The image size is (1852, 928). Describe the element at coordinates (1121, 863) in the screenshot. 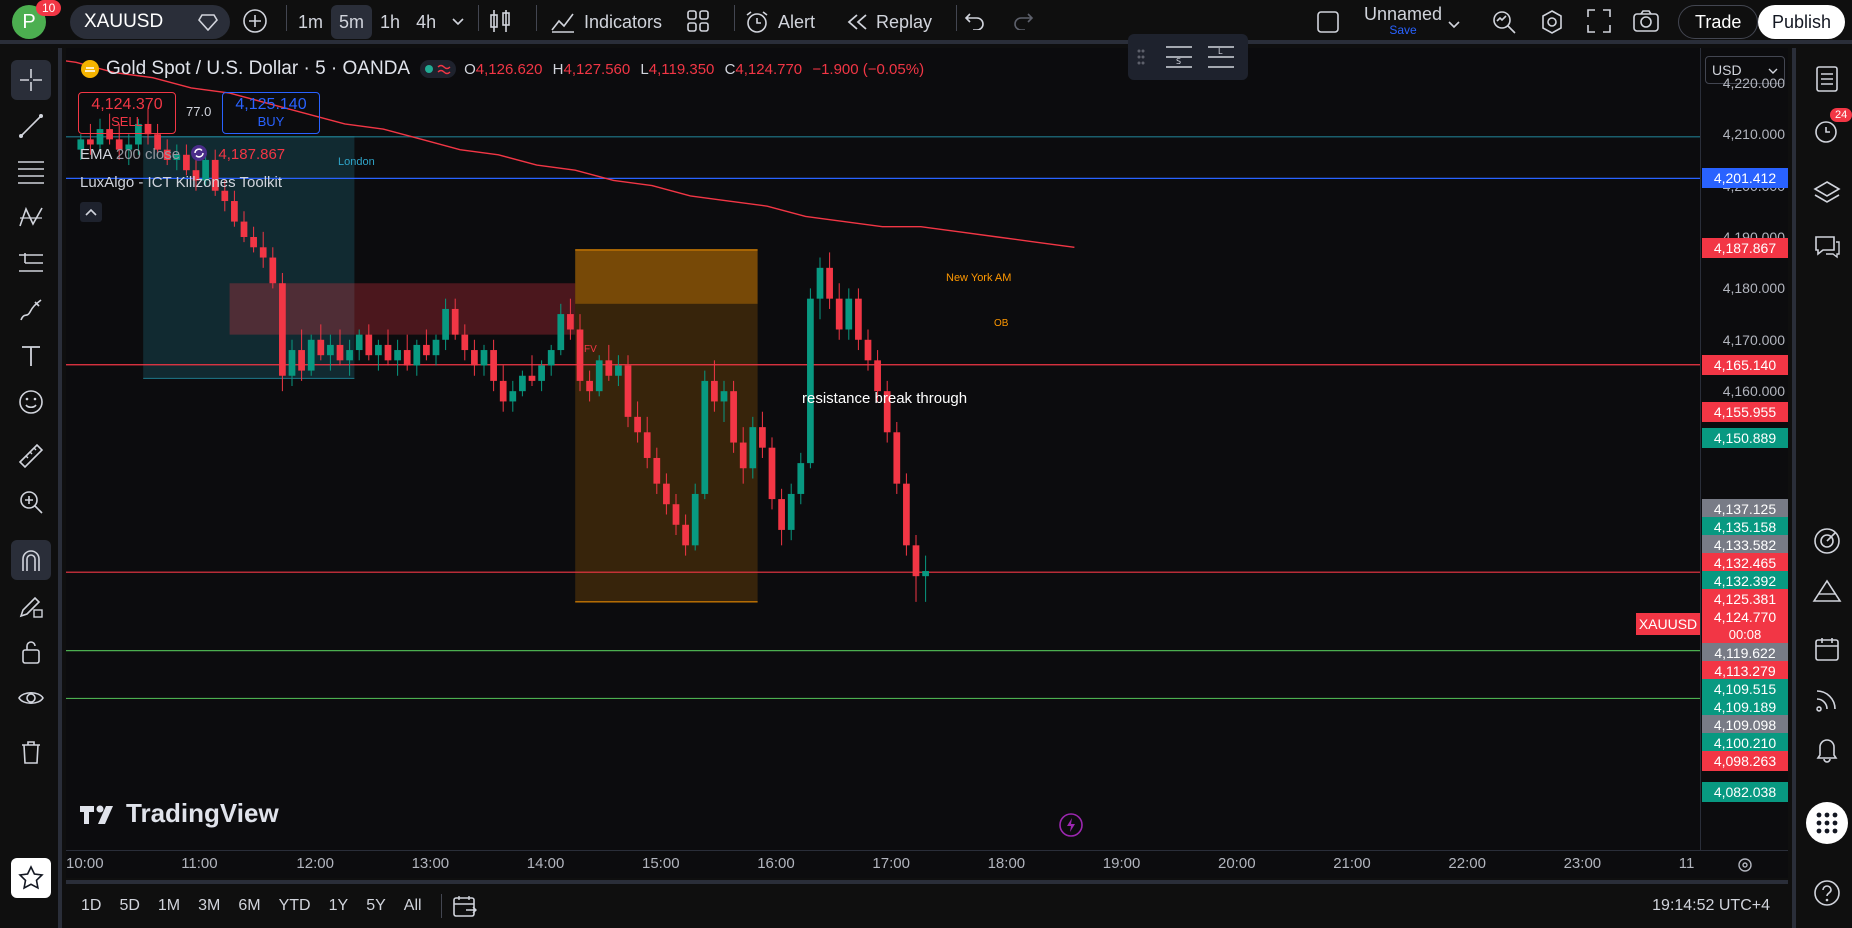

I see `time-tick: 19:00` at that location.